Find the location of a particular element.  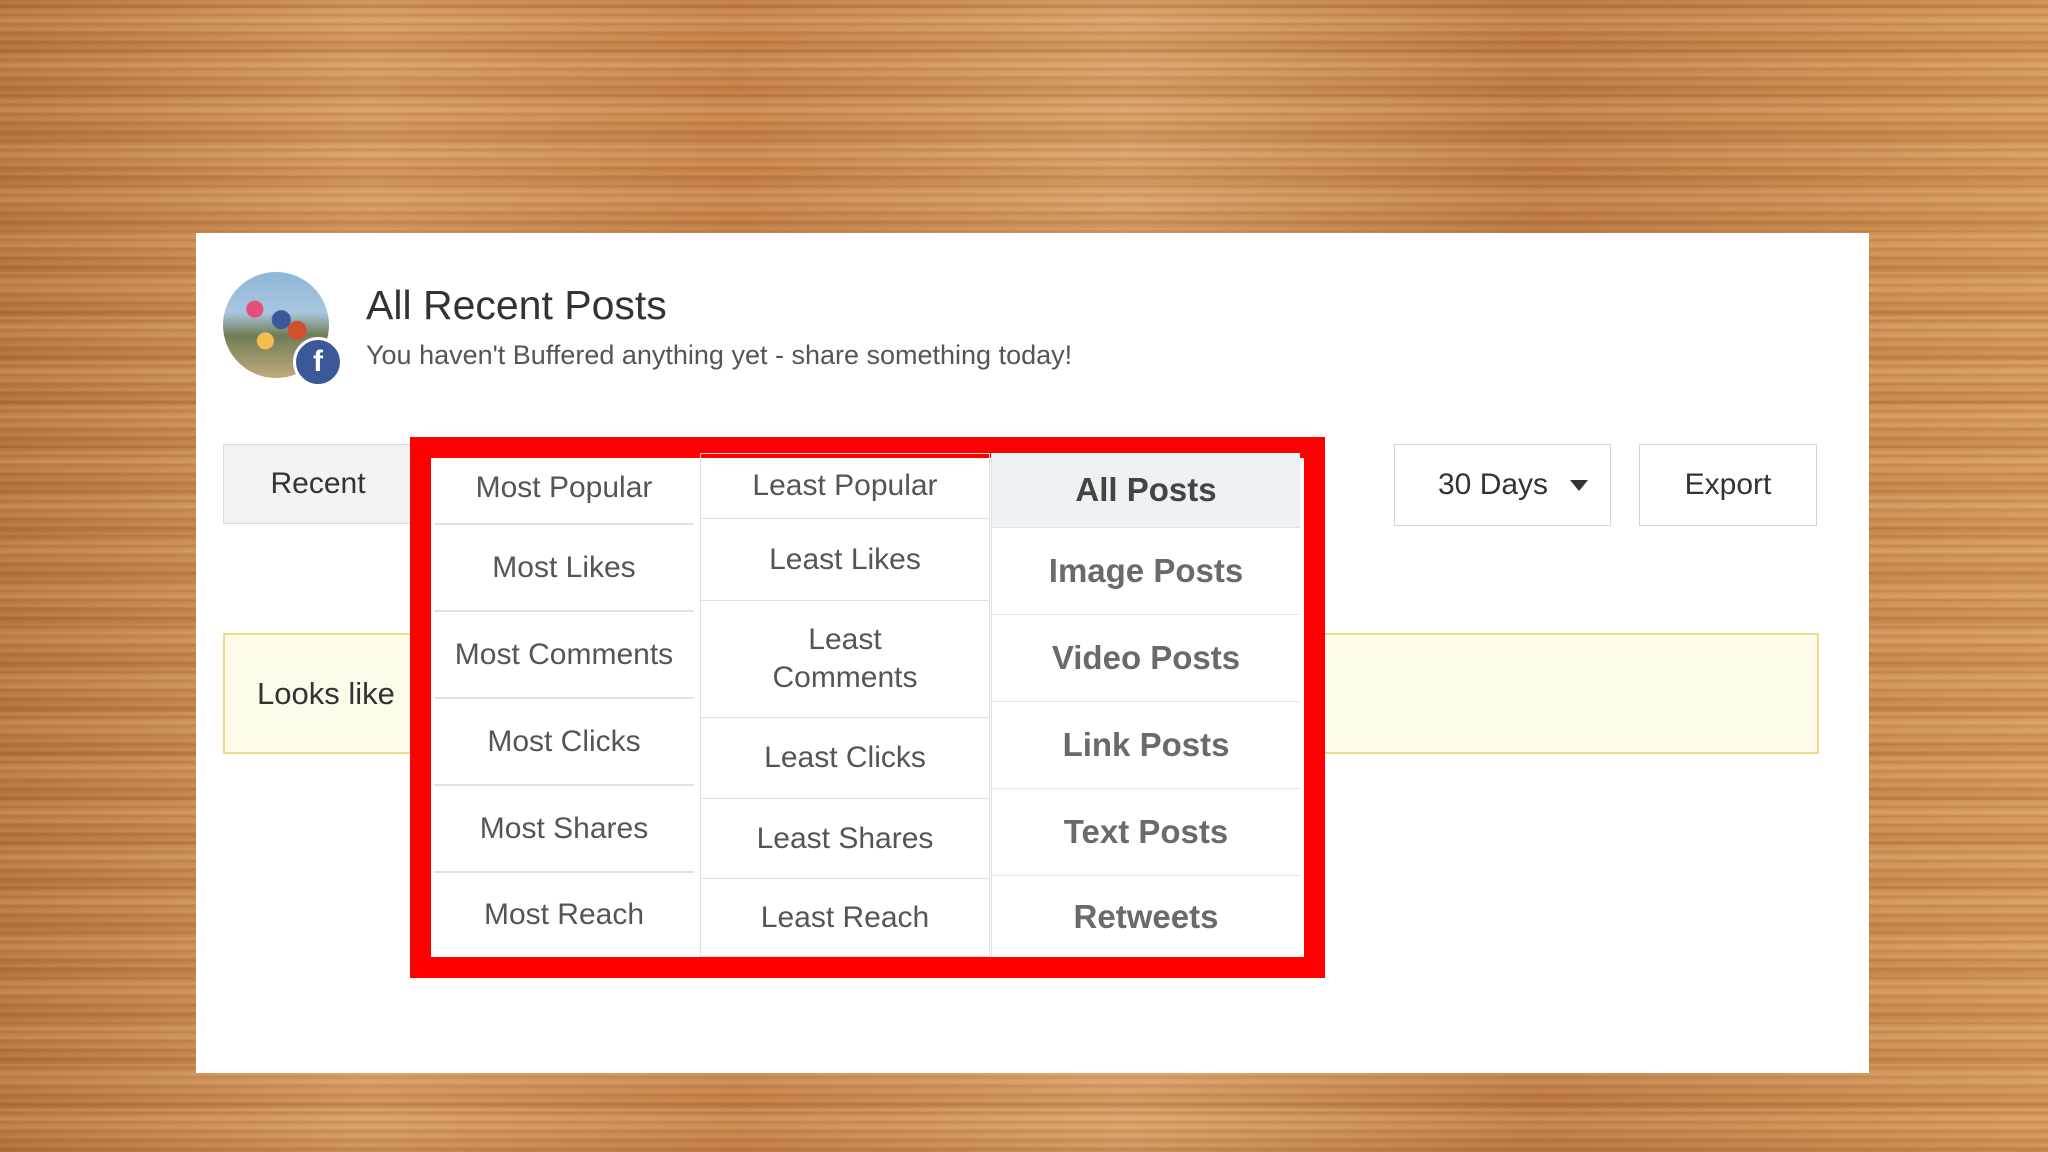

menu-item-image-posts: Image Posts is located at coordinates (1145, 571).